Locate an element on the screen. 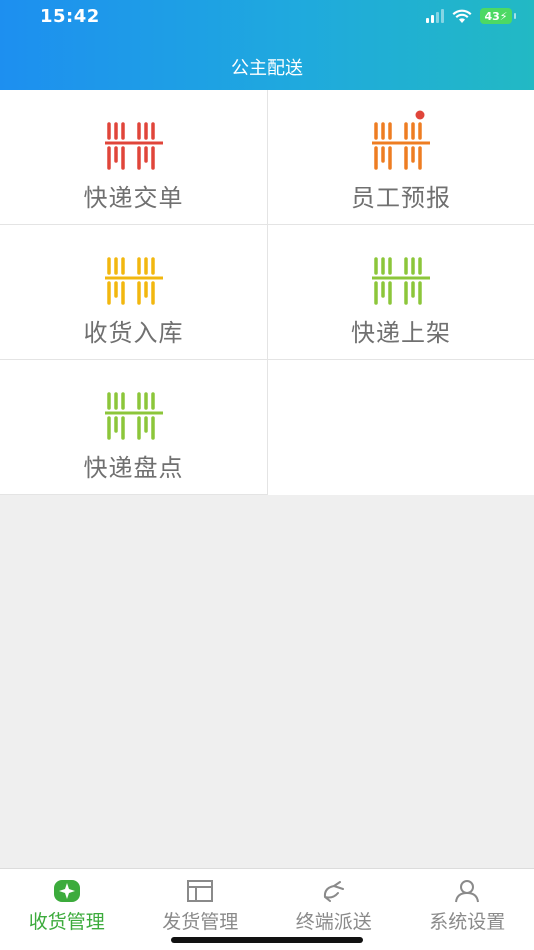 This screenshot has width=534, height=950. cellular-signal-icon is located at coordinates (435, 16).